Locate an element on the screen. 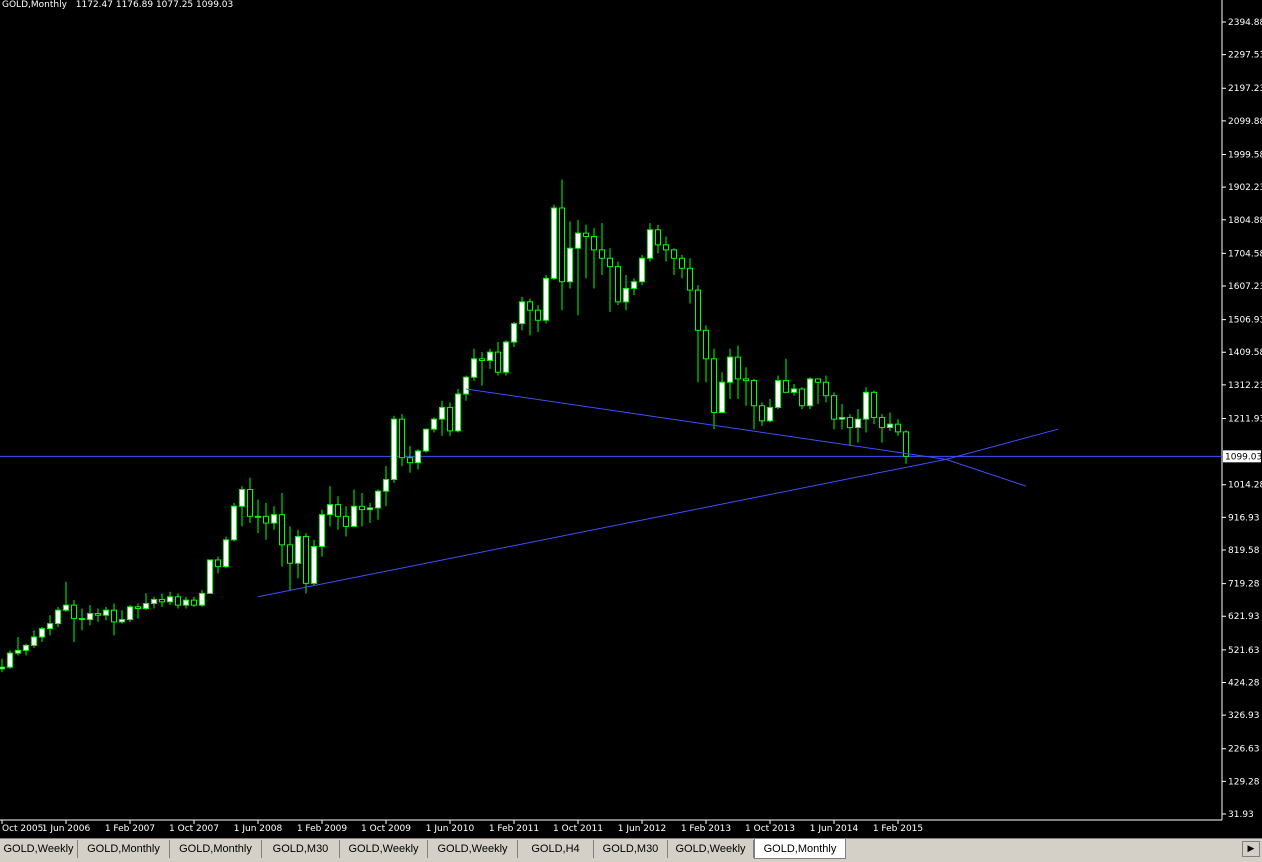 The image size is (1262, 862). x-tick-label: 1 Oct 2013 is located at coordinates (770, 829).